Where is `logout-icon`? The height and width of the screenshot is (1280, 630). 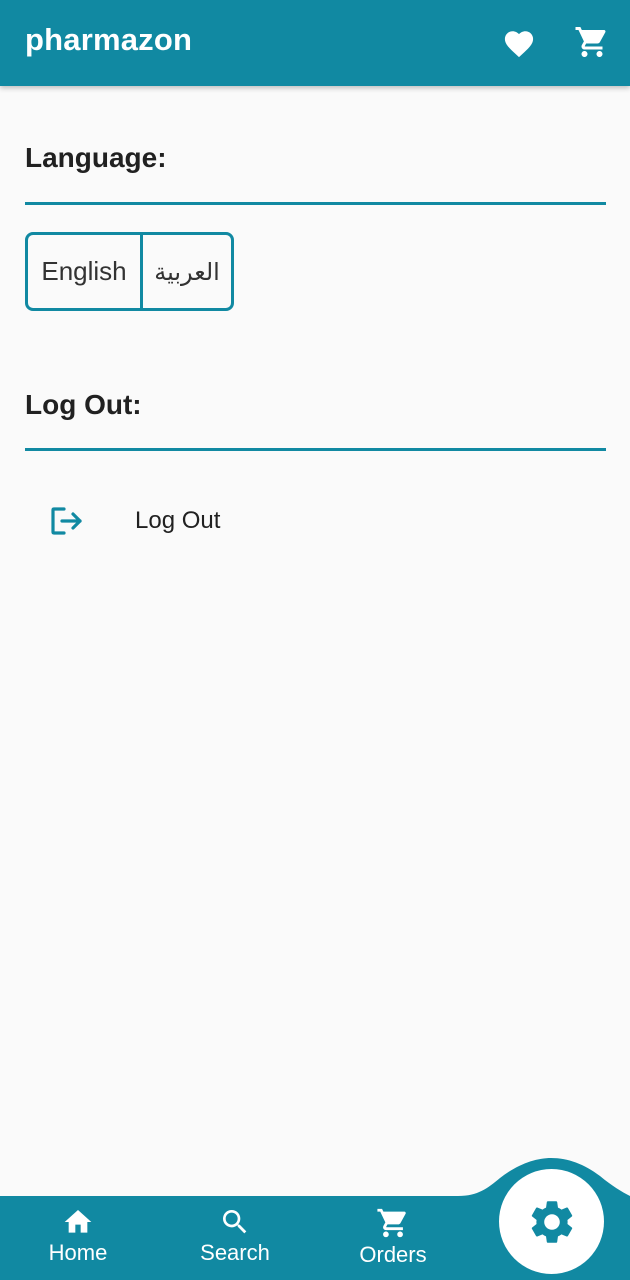
logout-icon is located at coordinates (66, 521).